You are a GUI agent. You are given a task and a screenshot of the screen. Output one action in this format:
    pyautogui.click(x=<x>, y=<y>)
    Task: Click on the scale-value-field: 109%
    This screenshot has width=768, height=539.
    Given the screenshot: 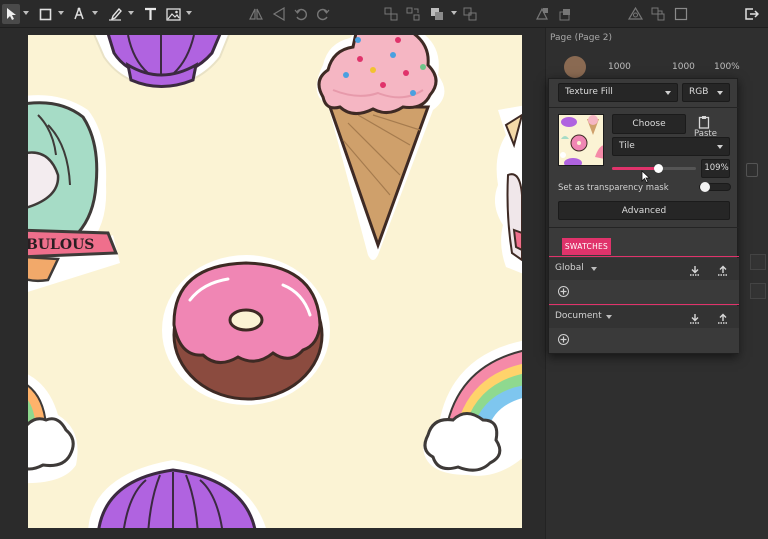 What is the action you would take?
    pyautogui.click(x=715, y=168)
    